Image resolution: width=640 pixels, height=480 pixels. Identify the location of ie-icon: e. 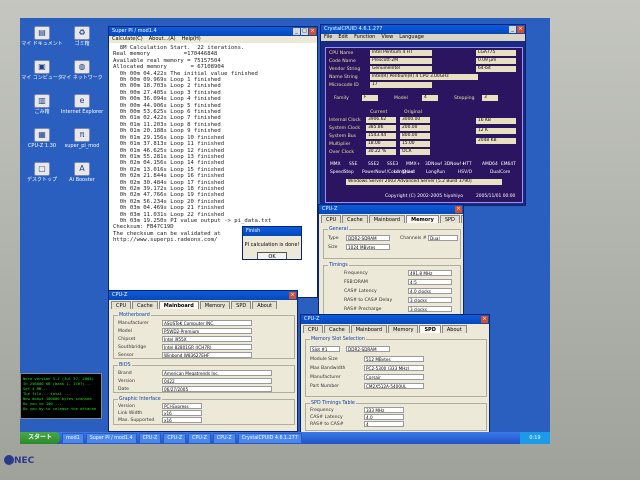
(82, 101).